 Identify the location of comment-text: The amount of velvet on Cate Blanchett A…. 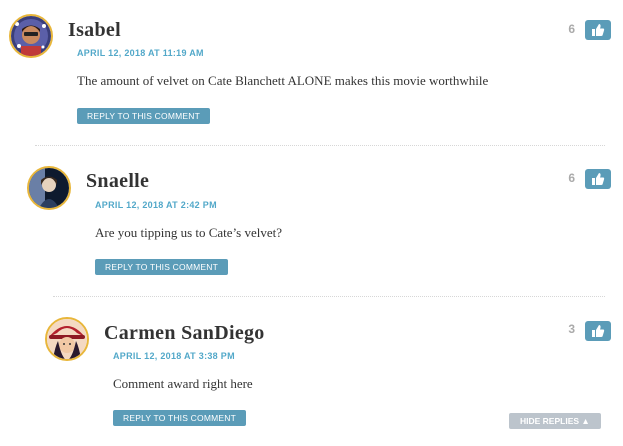
(283, 80).